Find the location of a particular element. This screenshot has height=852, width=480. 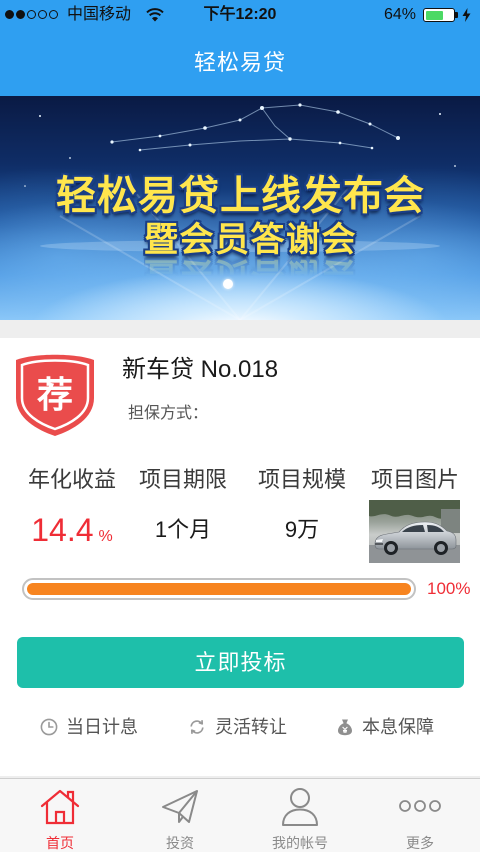

badge-text: 荐 is located at coordinates (55, 394).